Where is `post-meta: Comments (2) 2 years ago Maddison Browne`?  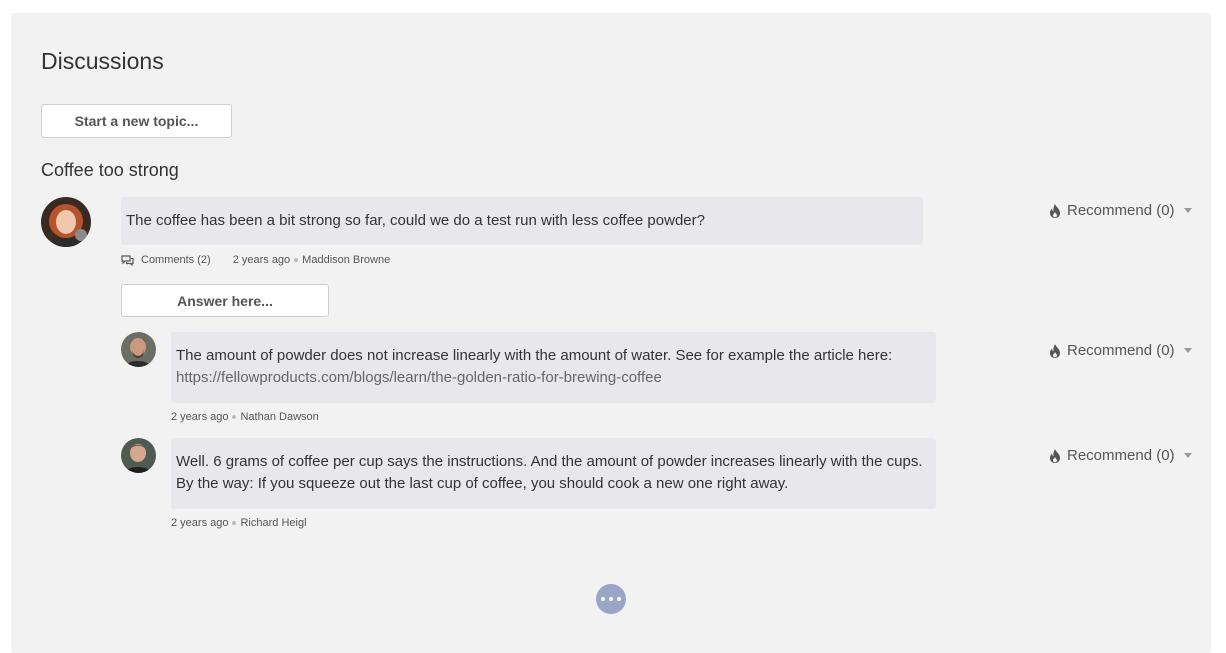
post-meta: Comments (2) 2 years ago Maddison Browne is located at coordinates (255, 260).